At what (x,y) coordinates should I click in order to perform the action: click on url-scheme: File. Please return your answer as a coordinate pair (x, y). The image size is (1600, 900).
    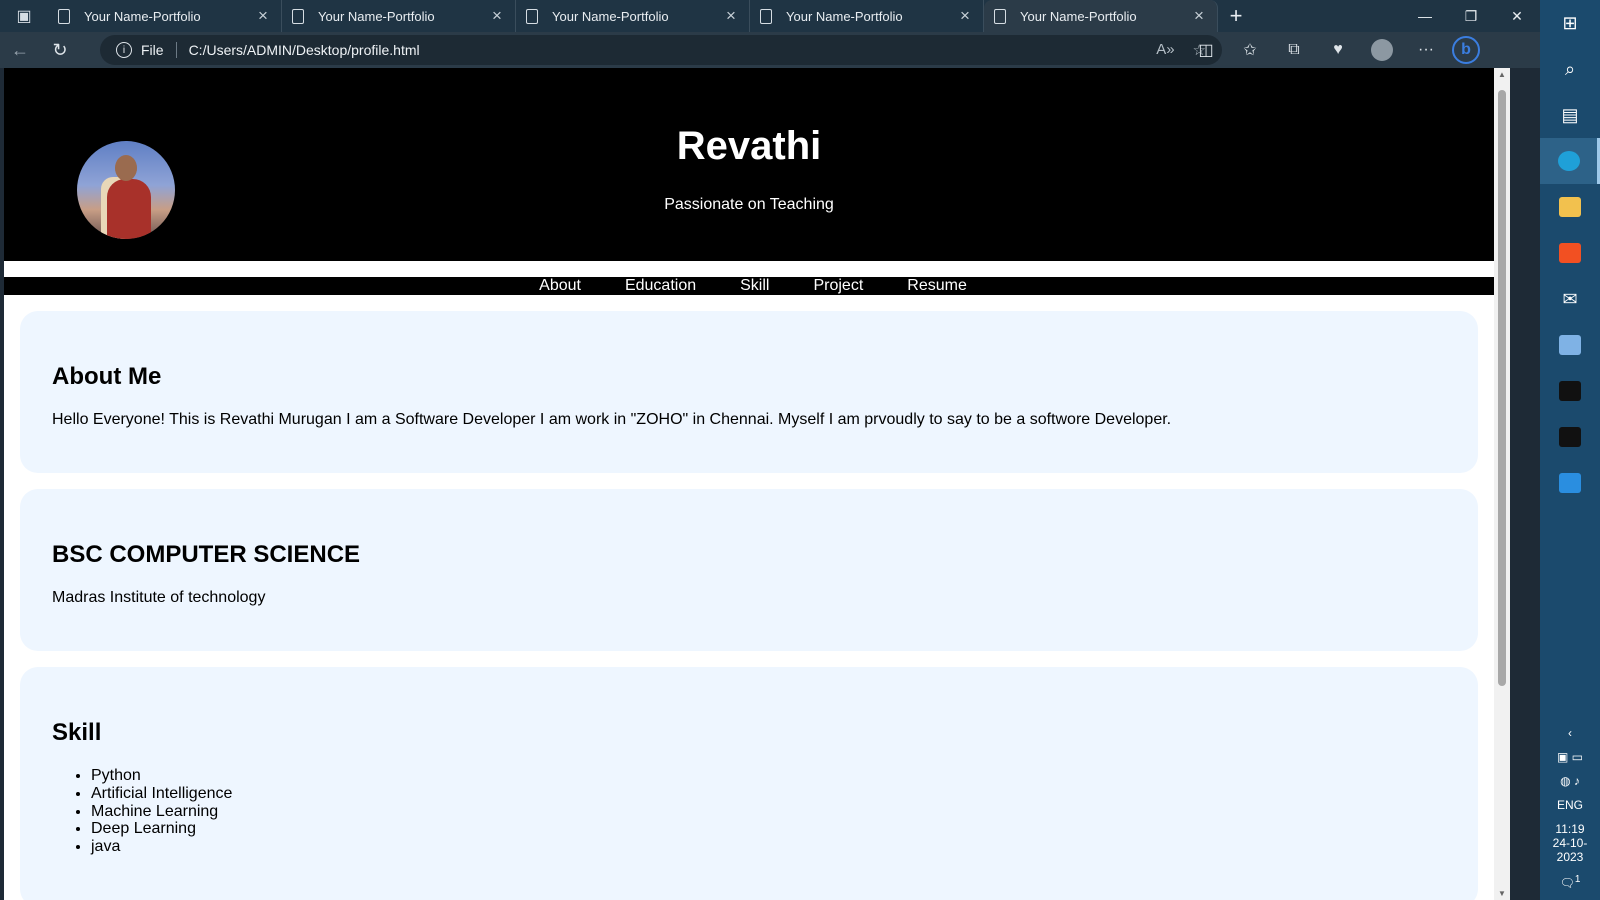
    Looking at the image, I should click on (152, 50).